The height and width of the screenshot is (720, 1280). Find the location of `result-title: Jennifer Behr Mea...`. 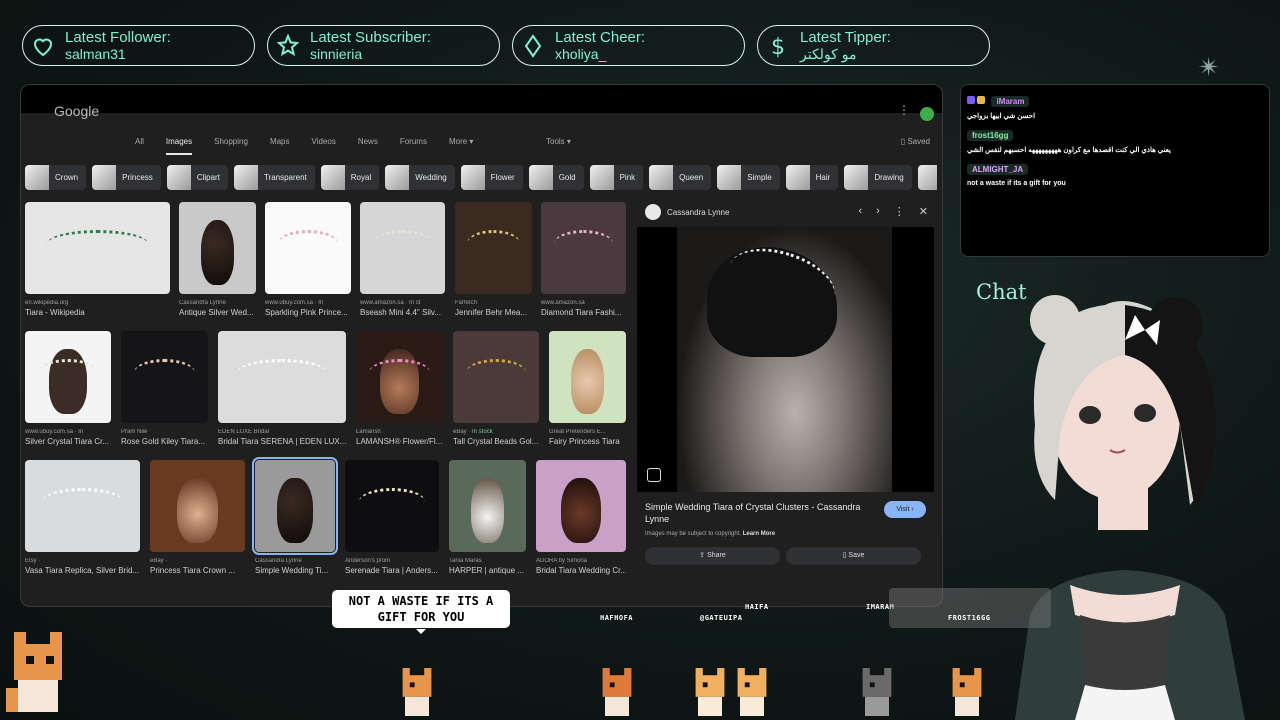

result-title: Jennifer Behr Mea... is located at coordinates (493, 312).